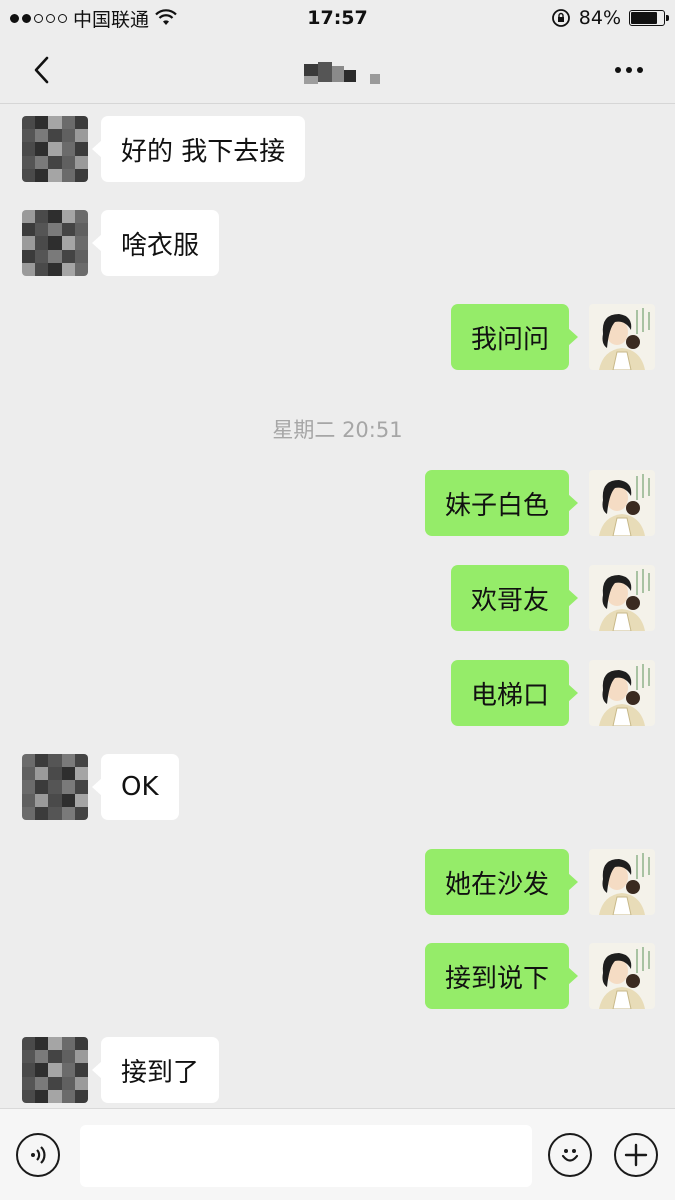 This screenshot has width=675, height=1200. I want to click on sent-message: 欢哥友, so click(337, 598).